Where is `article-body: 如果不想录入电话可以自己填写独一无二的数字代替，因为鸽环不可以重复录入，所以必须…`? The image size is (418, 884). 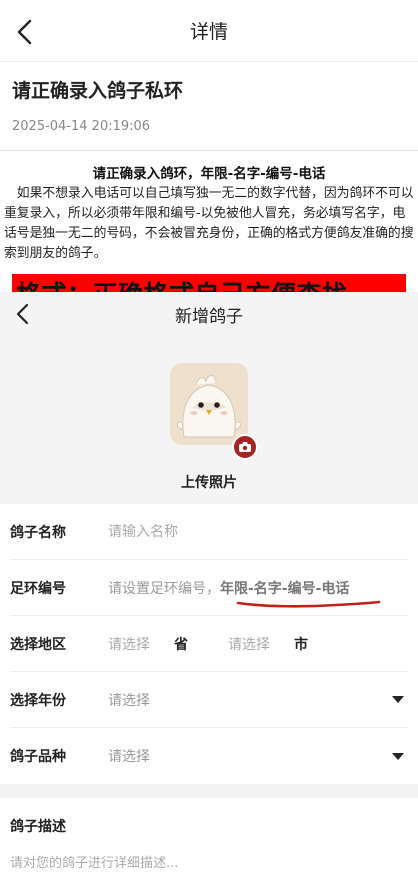 article-body: 如果不想录入电话可以自己填写独一无二的数字代替，因为鸽环不可以重复录入，所以必须… is located at coordinates (209, 223).